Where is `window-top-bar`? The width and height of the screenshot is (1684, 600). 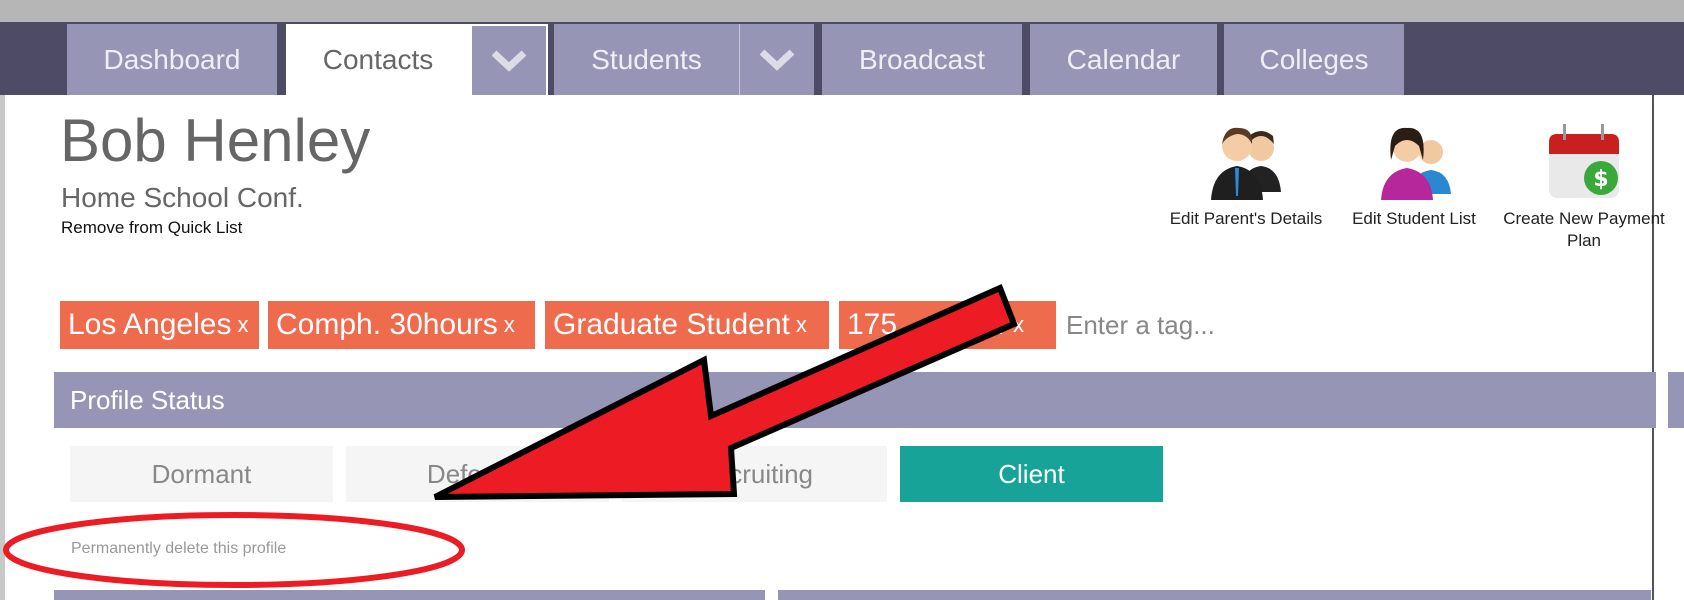
window-top-bar is located at coordinates (842, 11).